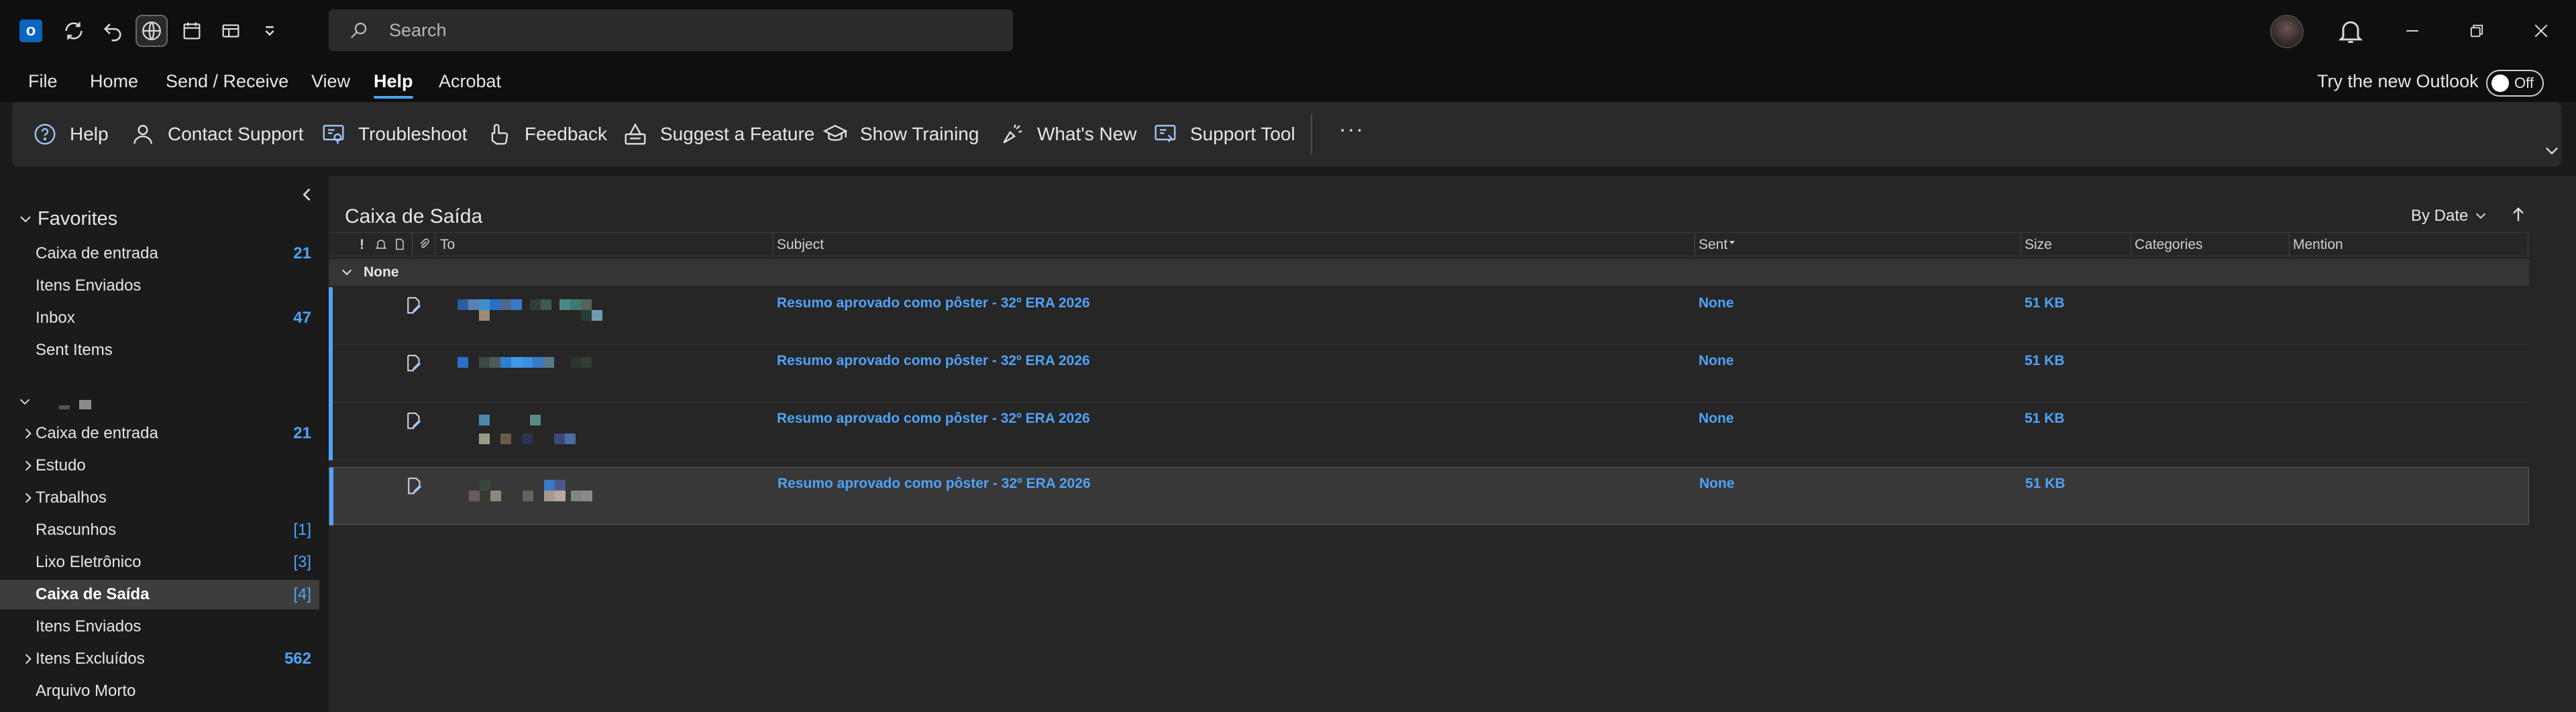 The width and height of the screenshot is (2576, 712). Describe the element at coordinates (231, 31) in the screenshot. I see `board-icon` at that location.